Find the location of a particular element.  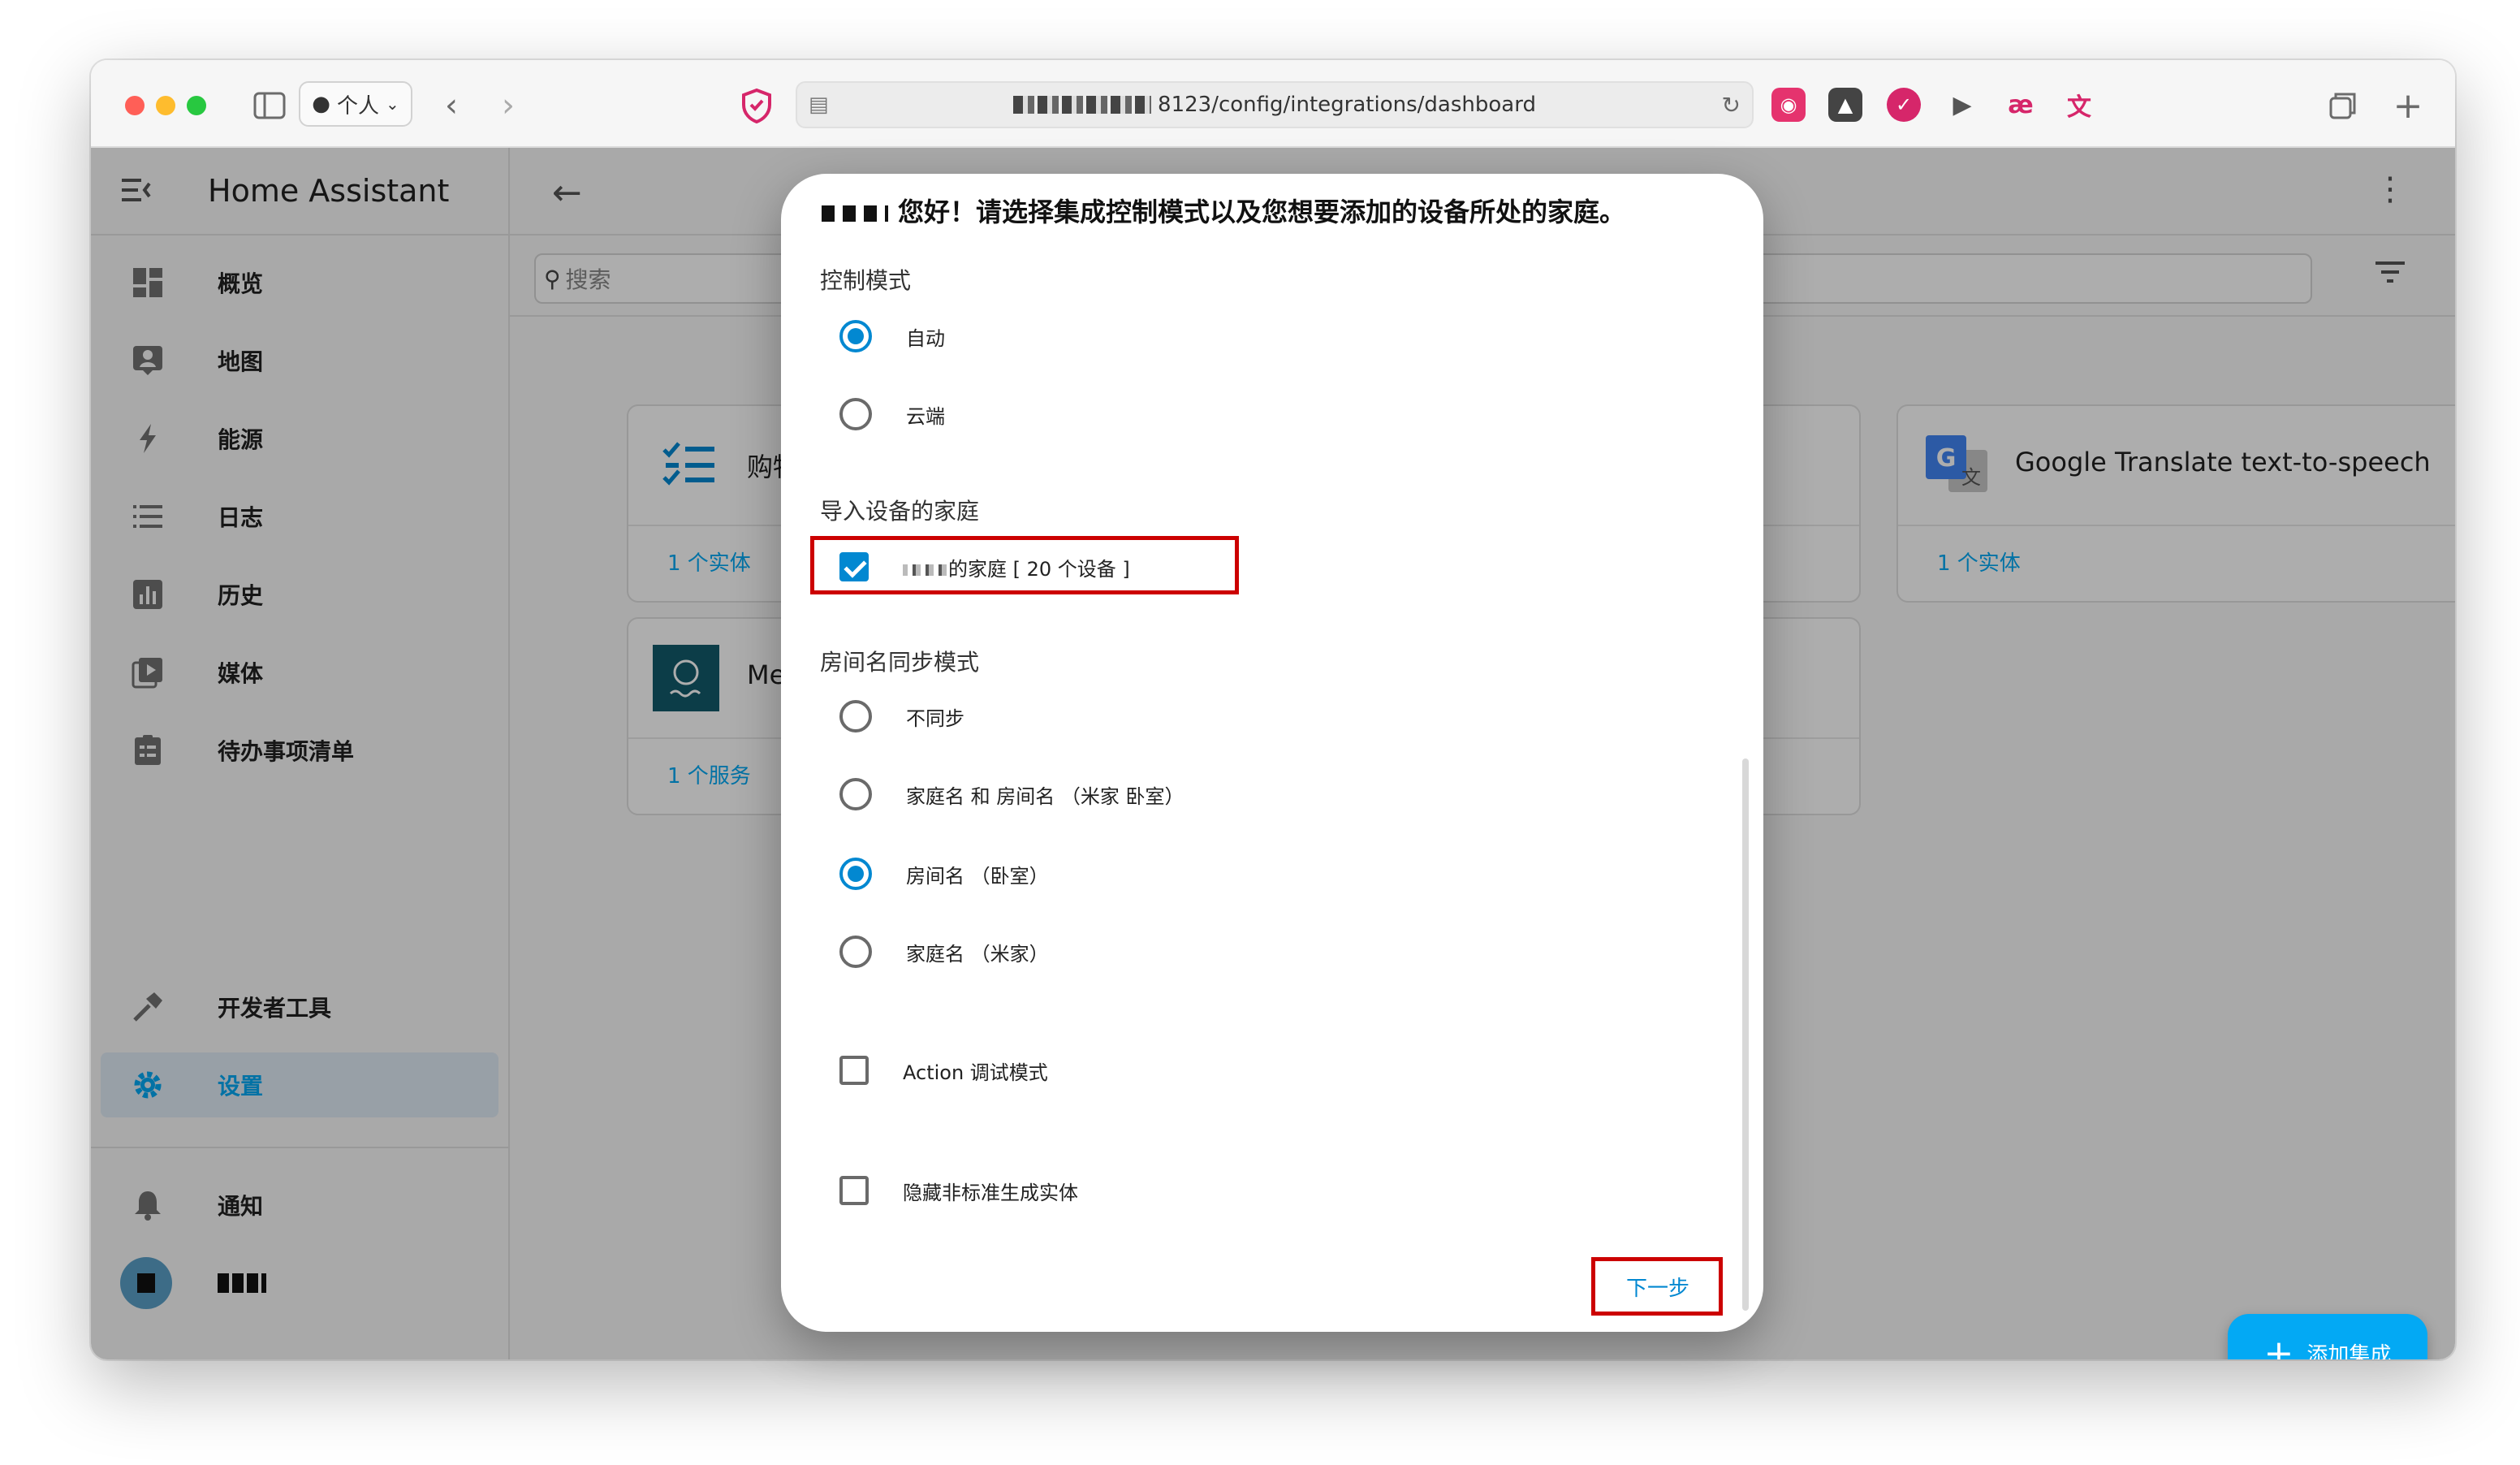

dialog-title: 您好！请选择集成控制模式以及您想要添加的设备所处的家庭。 is located at coordinates (1223, 210).